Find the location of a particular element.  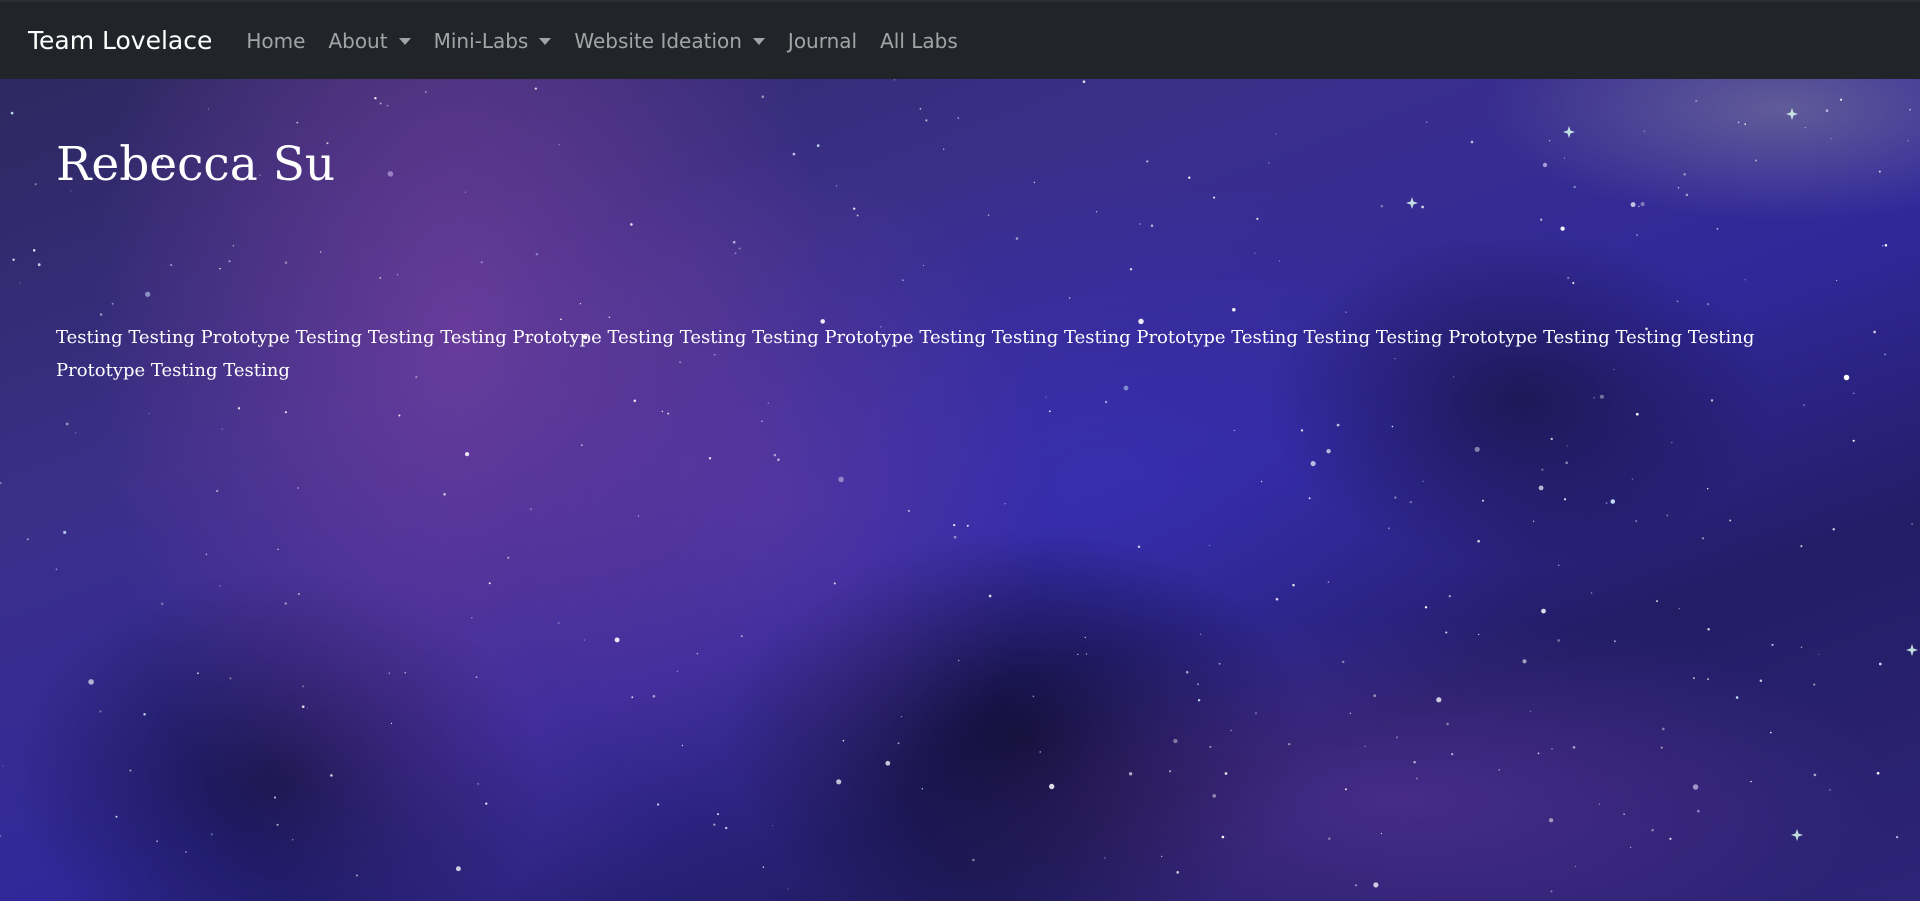

nav-item-label: Mini-Labs is located at coordinates (481, 40).